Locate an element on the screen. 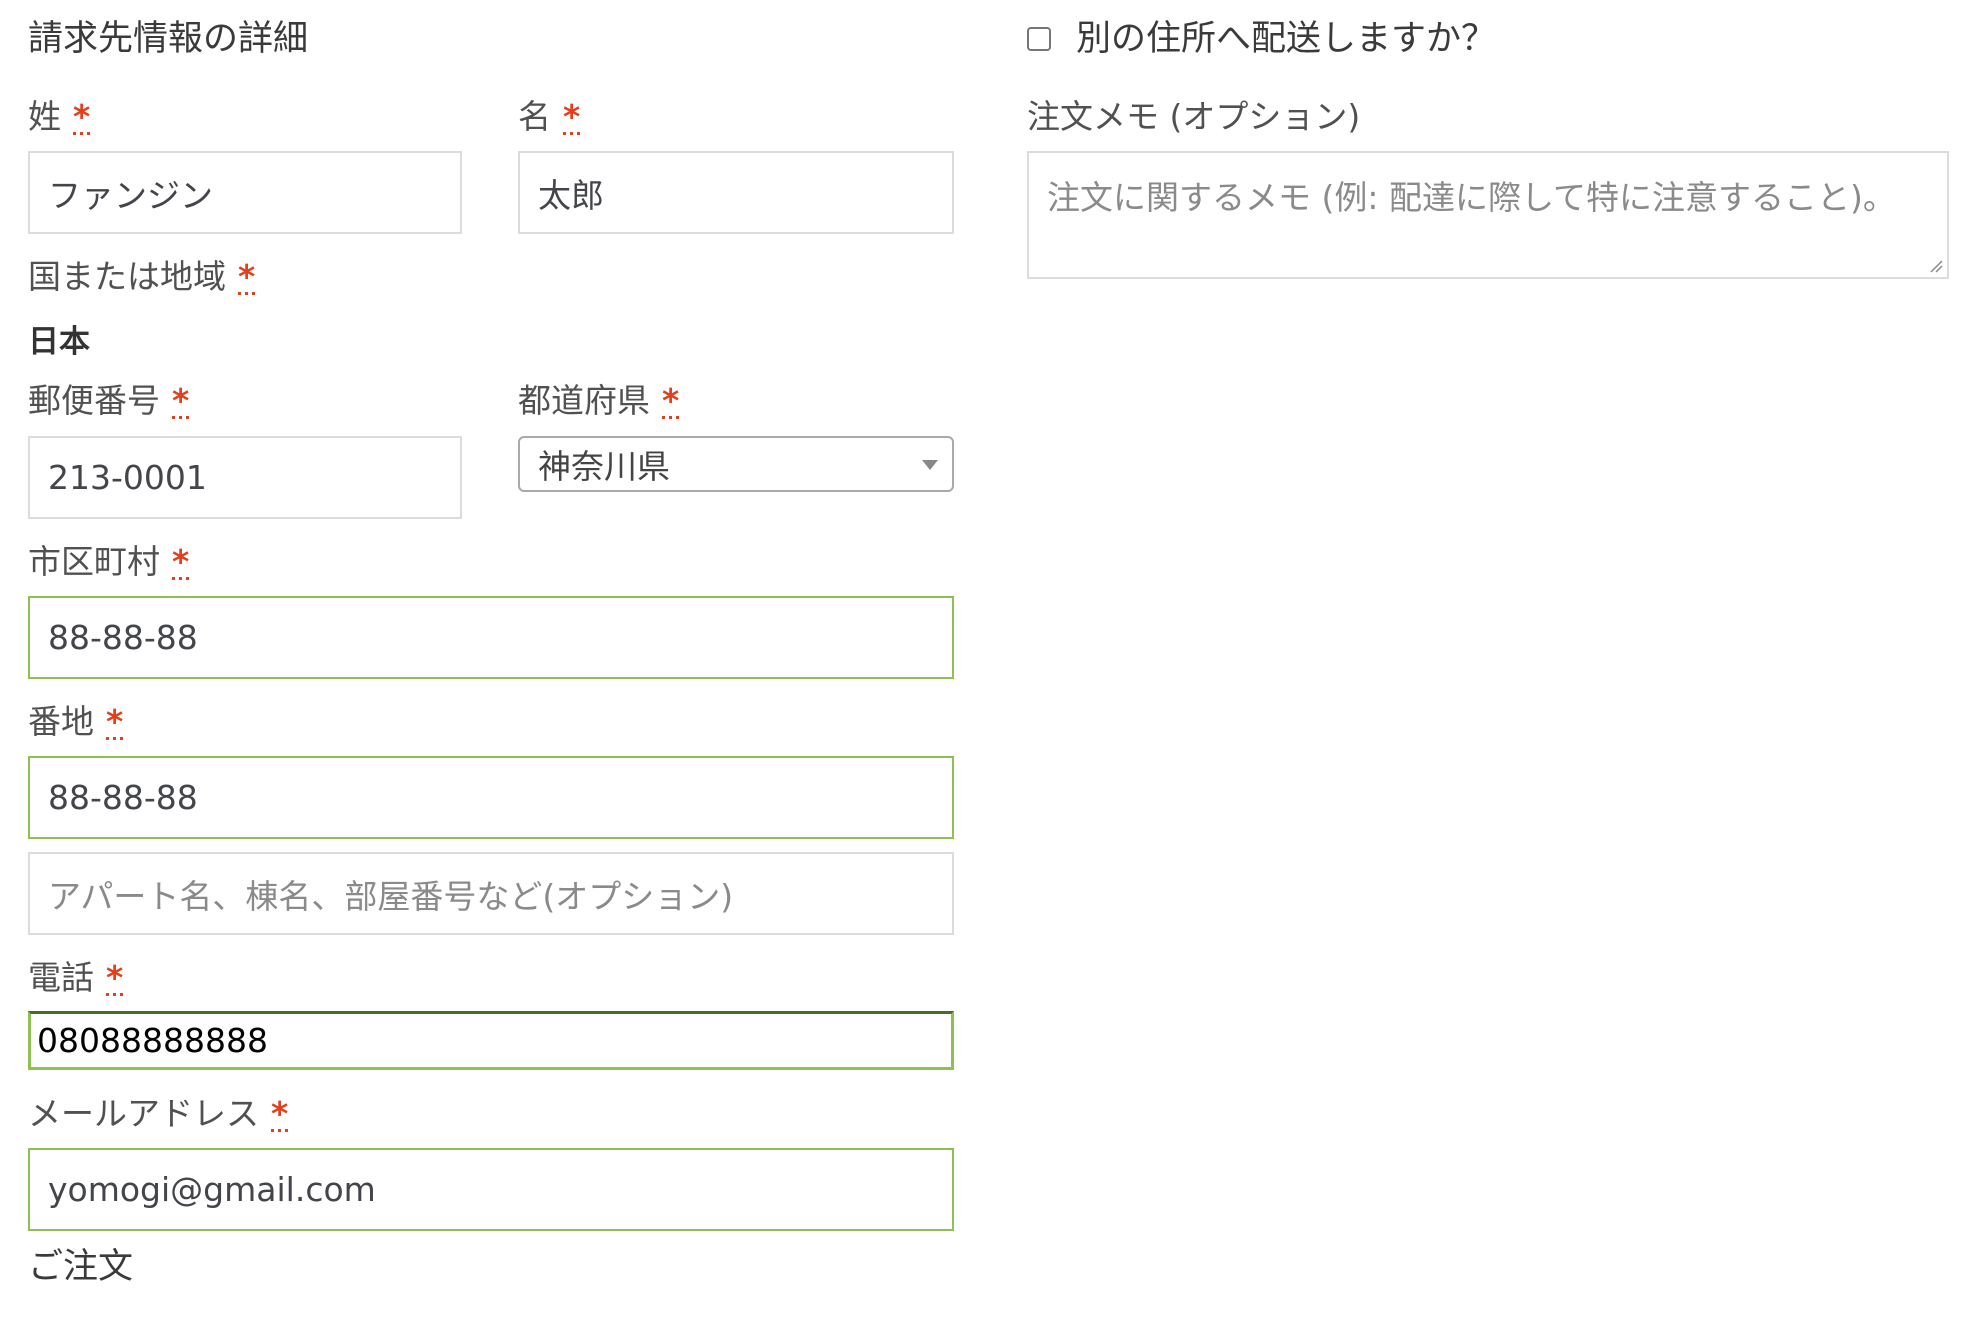 The width and height of the screenshot is (1964, 1318). billing-details-heading: 請求先情報の詳細 is located at coordinates (168, 39).